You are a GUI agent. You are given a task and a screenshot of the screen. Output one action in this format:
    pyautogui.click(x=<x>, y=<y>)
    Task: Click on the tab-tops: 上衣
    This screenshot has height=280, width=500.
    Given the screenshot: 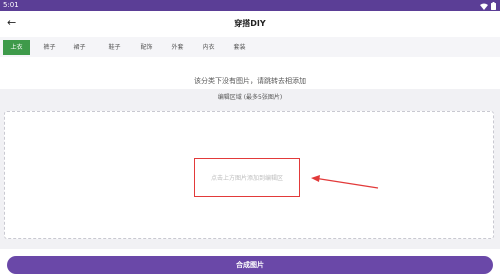 What is the action you would take?
    pyautogui.click(x=16, y=47)
    